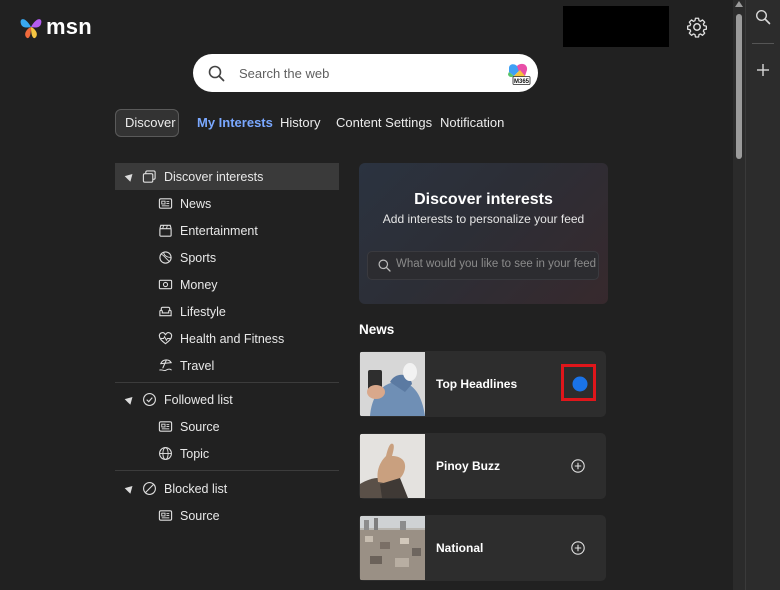 This screenshot has width=780, height=590. Describe the element at coordinates (195, 453) in the screenshot. I see `sidebar-item-label: Topic` at that location.